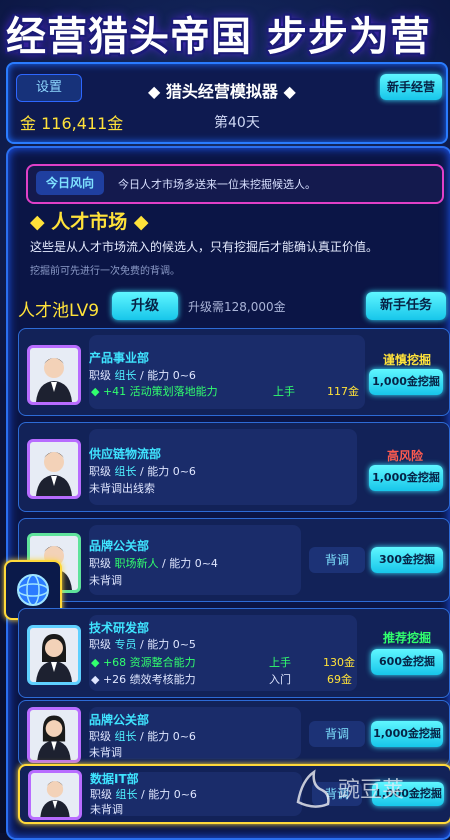 The height and width of the screenshot is (840, 450). I want to click on newbie-task-button: 新手任务, so click(406, 306).